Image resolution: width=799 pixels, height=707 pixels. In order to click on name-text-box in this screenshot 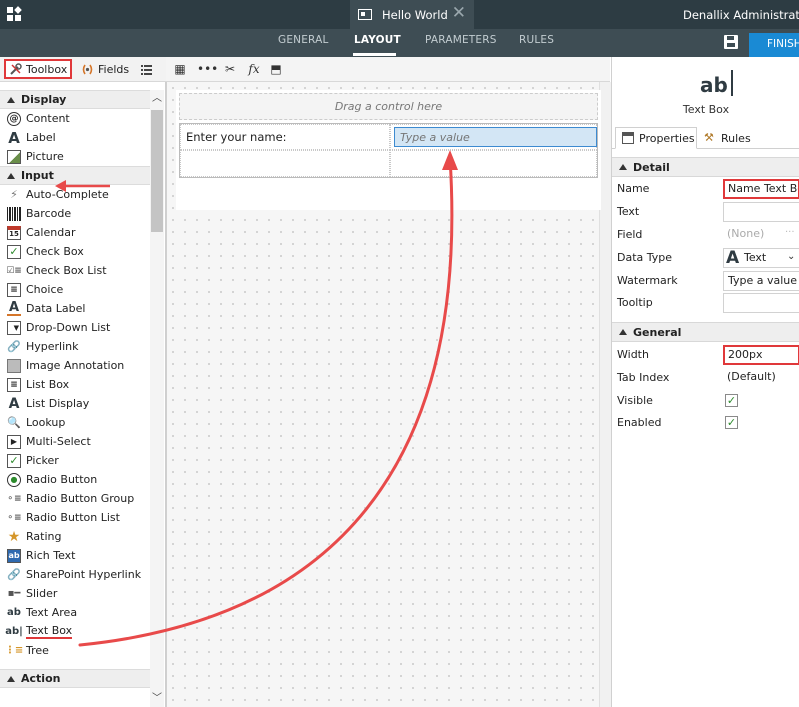, I will do `click(495, 137)`.